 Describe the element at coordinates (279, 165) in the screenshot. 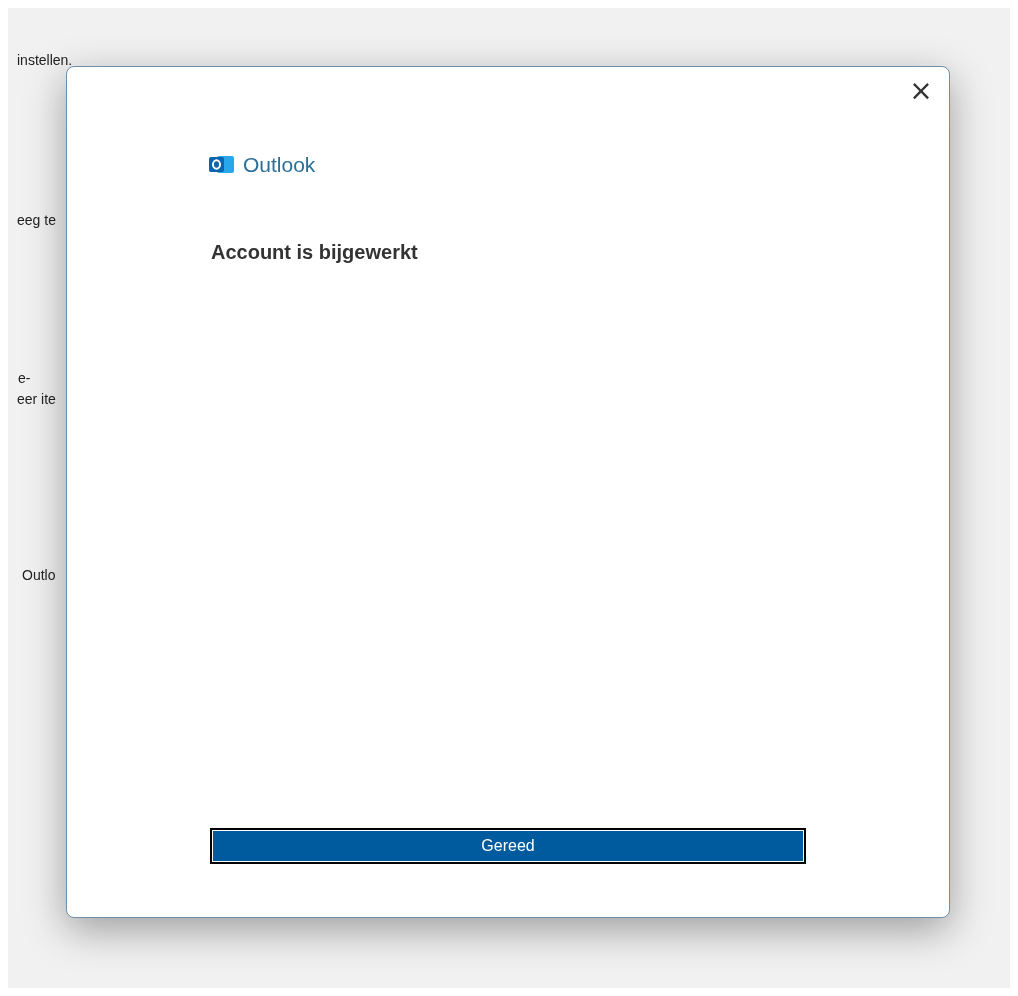

I see `app-name: Outlook` at that location.